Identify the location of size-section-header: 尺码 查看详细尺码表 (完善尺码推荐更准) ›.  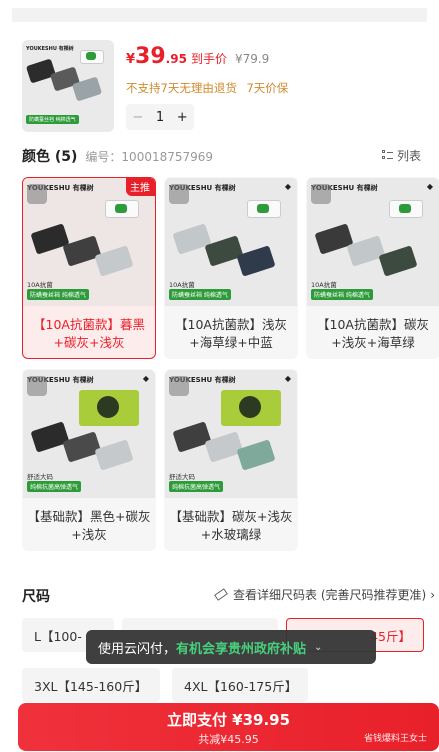
(228, 596).